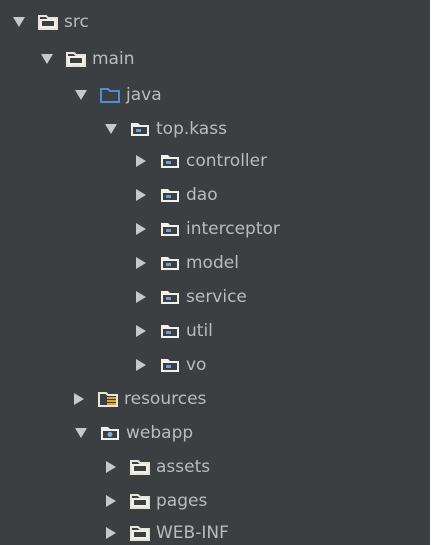  I want to click on tree-node-interceptor: interceptor, so click(207, 229).